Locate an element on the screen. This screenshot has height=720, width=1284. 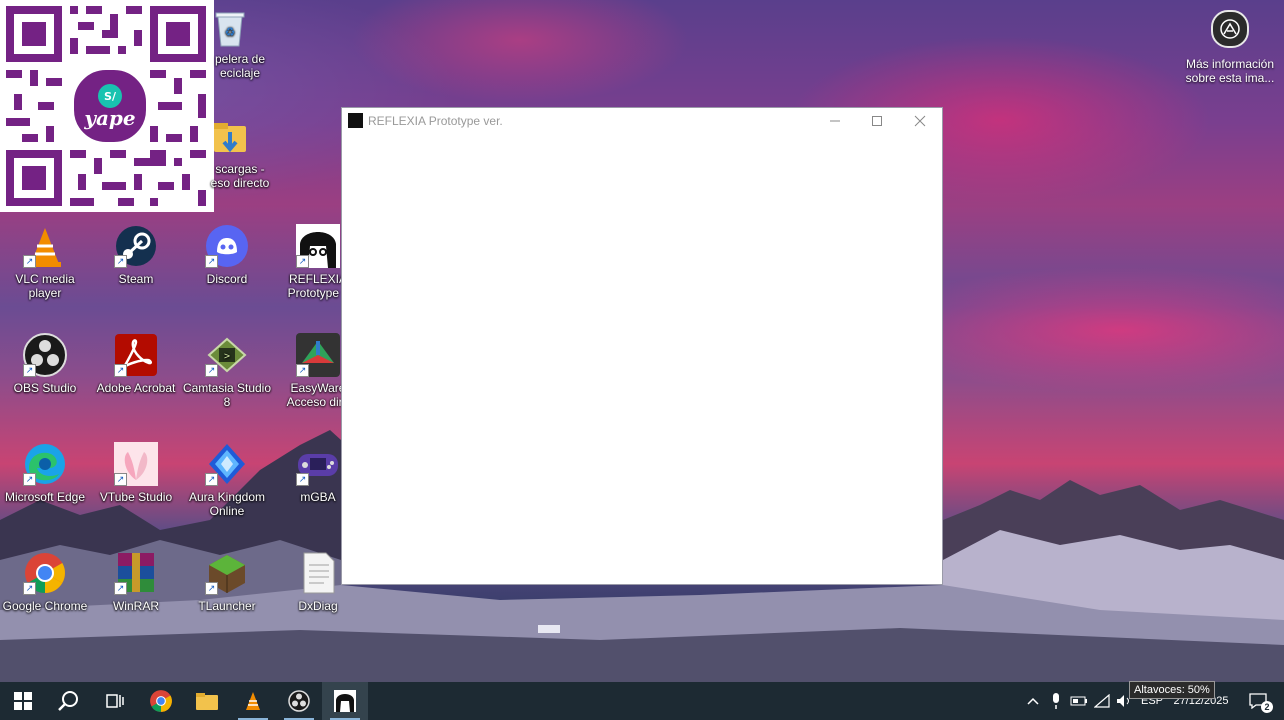
document-icon is located at coordinates (318, 573).